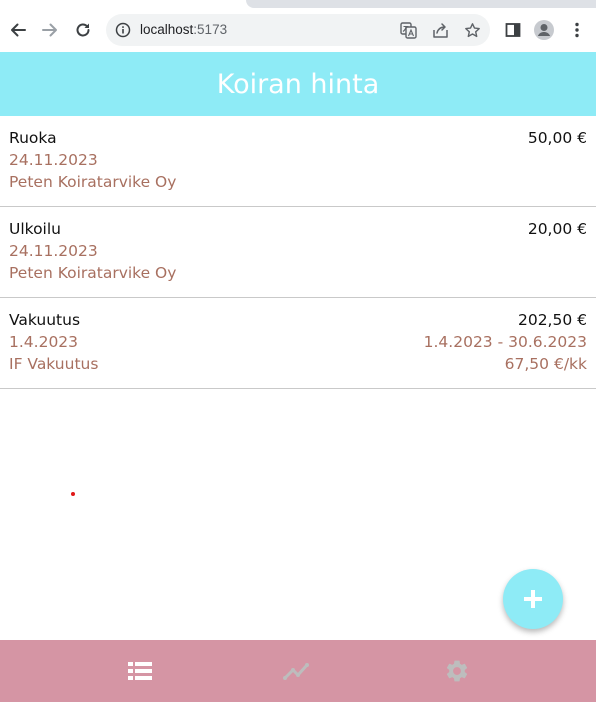 This screenshot has height=702, width=596. I want to click on expense-date: 1.4.2023, so click(44, 342).